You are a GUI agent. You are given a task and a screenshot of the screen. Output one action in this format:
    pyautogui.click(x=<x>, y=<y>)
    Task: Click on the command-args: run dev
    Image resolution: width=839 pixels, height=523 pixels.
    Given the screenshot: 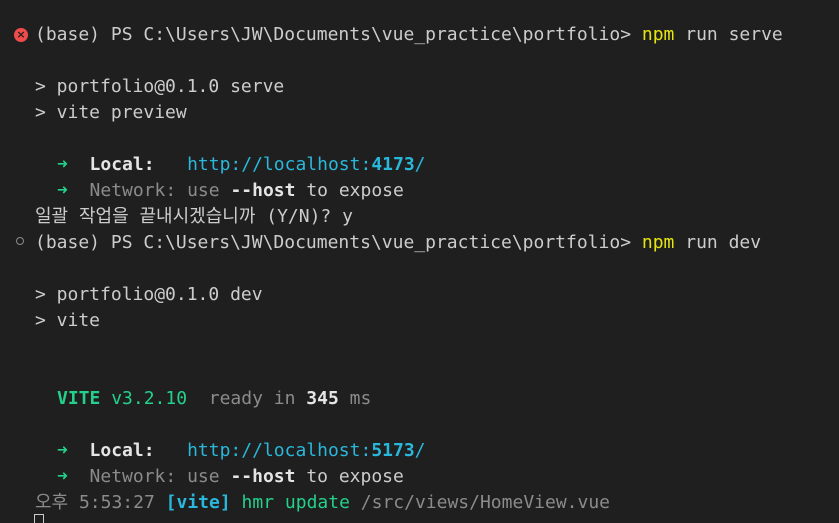 What is the action you would take?
    pyautogui.click(x=718, y=242)
    